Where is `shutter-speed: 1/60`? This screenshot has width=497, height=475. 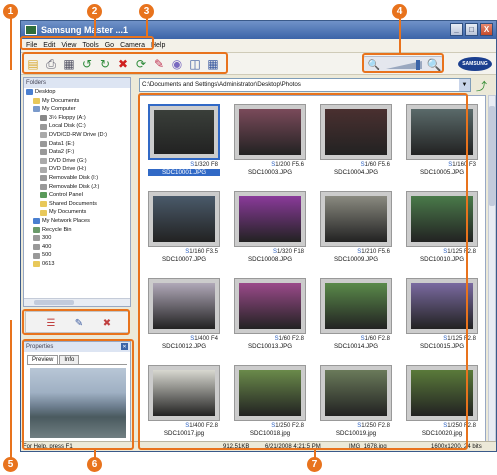 shutter-speed: 1/60 is located at coordinates (284, 339).